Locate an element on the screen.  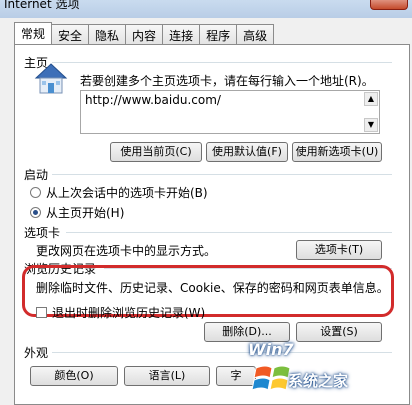
tab-content: 内容 is located at coordinates (144, 34).